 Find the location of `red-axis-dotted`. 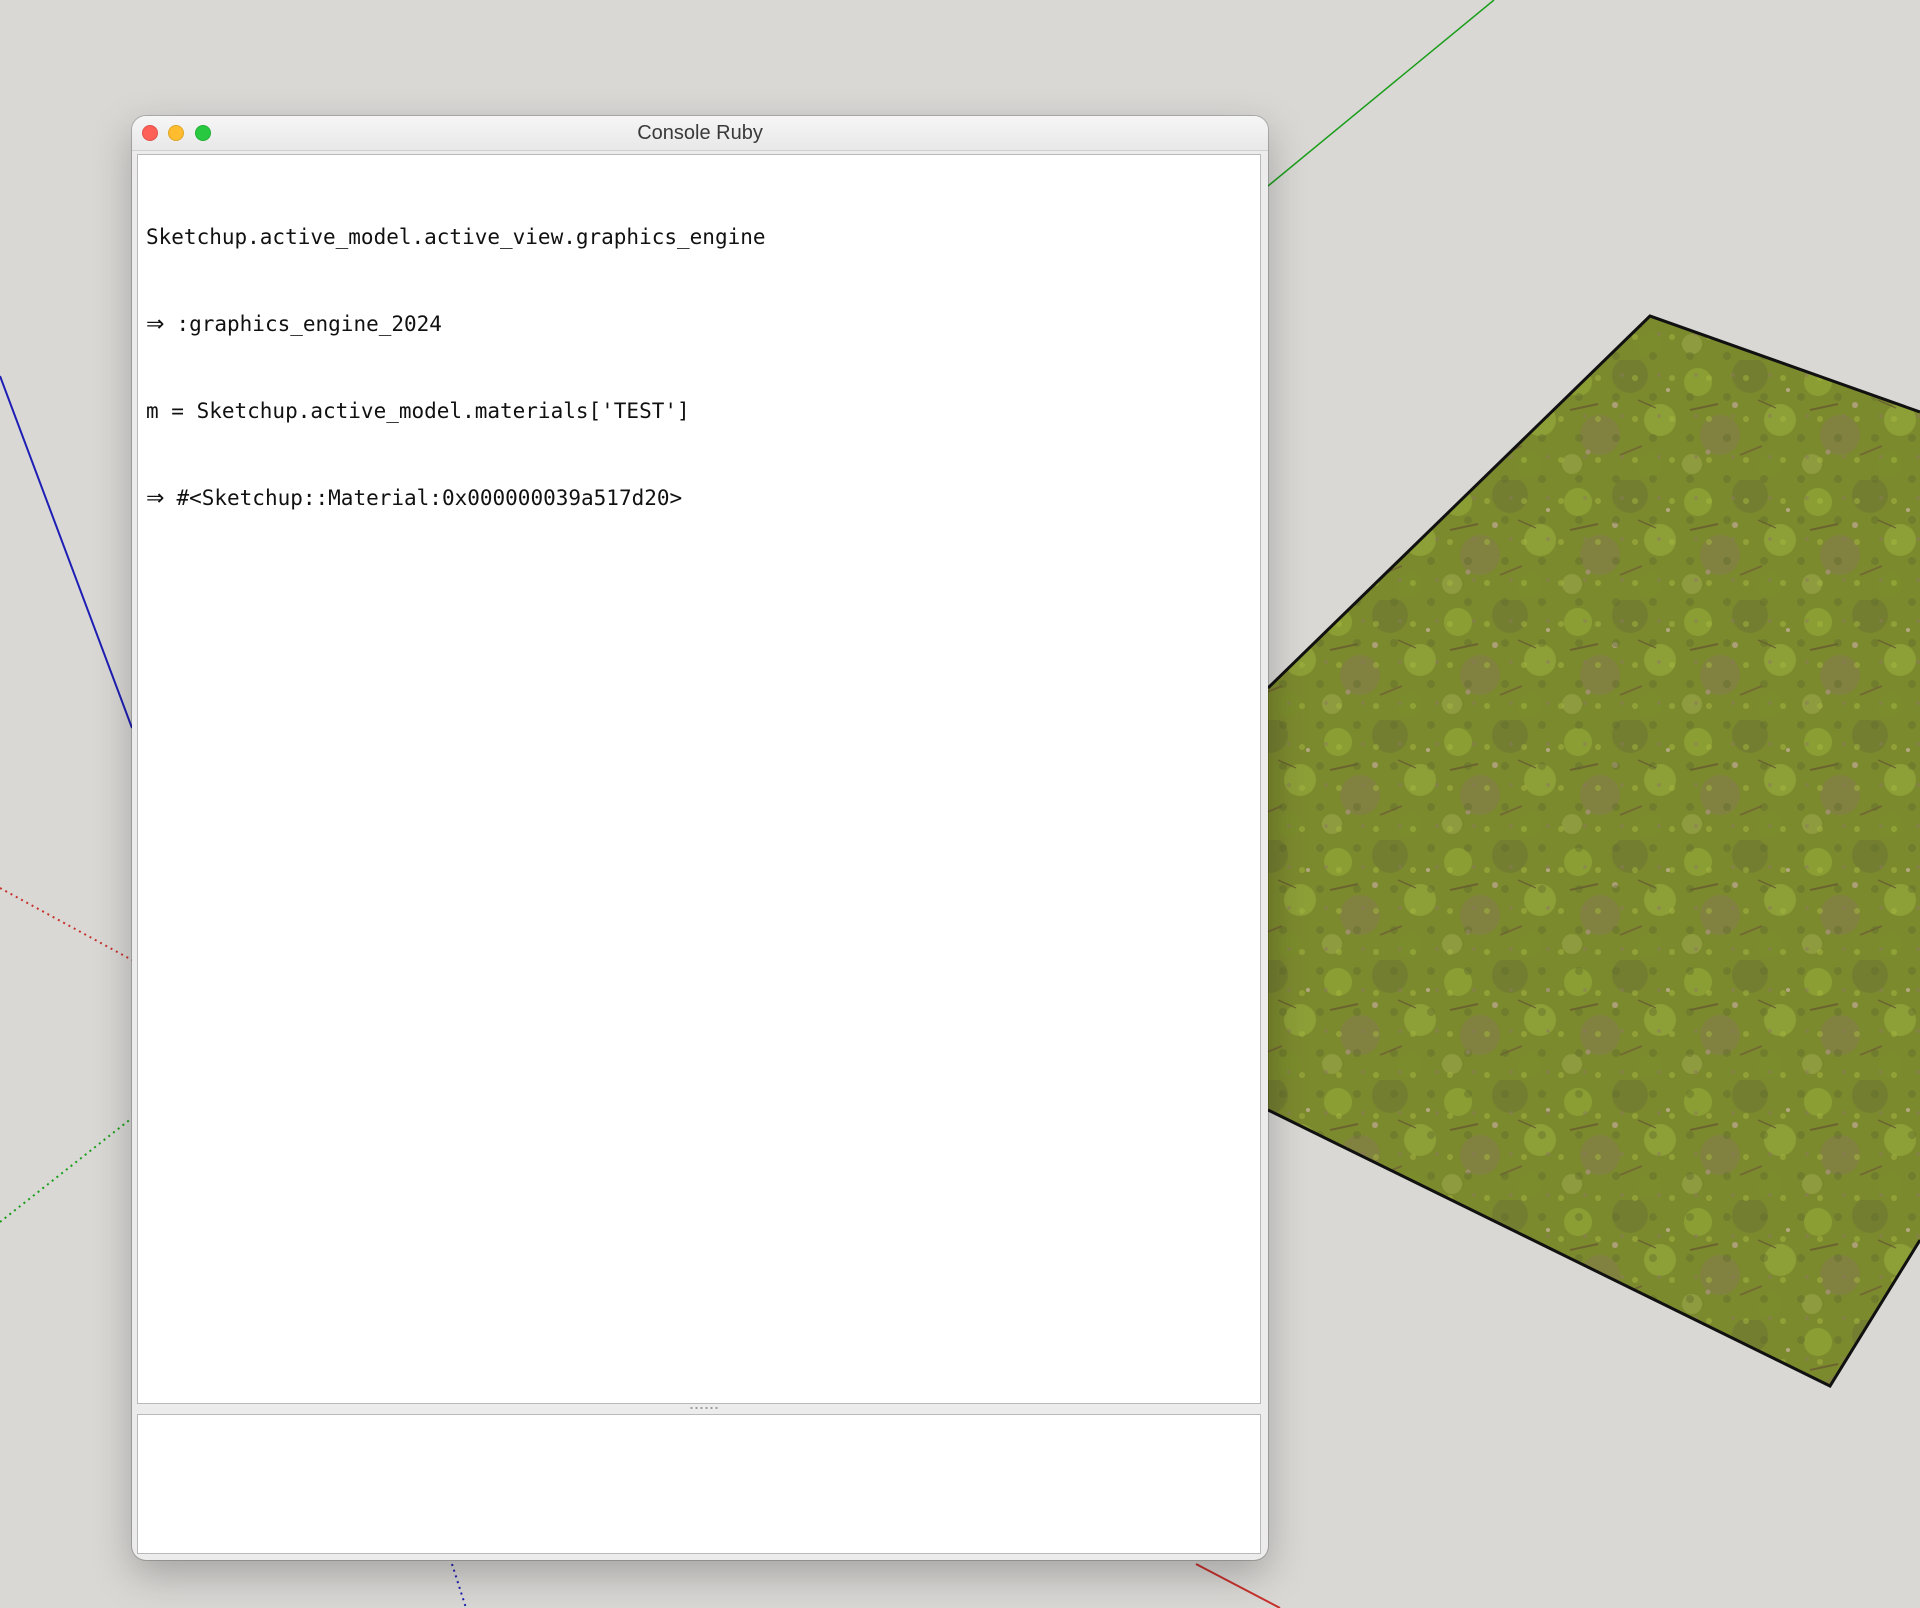

red-axis-dotted is located at coordinates (66, 924).